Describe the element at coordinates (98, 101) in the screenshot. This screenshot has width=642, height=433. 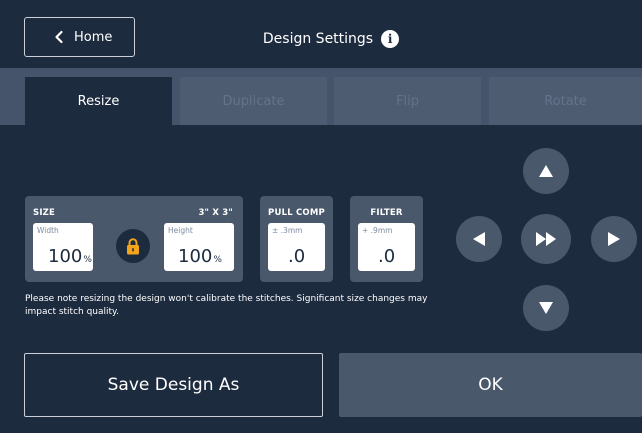
I see `tab-resize: Resize` at that location.